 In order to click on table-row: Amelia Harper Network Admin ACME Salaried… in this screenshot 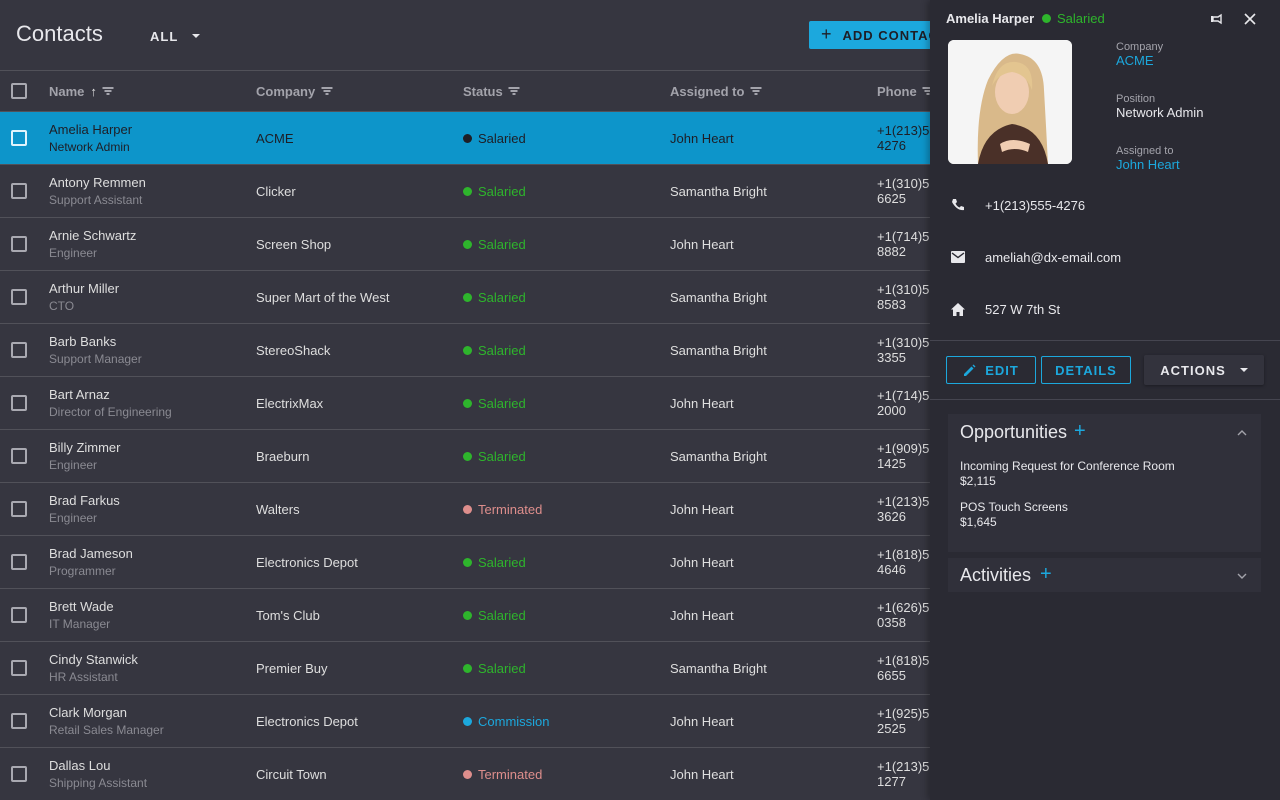, I will do `click(474, 138)`.